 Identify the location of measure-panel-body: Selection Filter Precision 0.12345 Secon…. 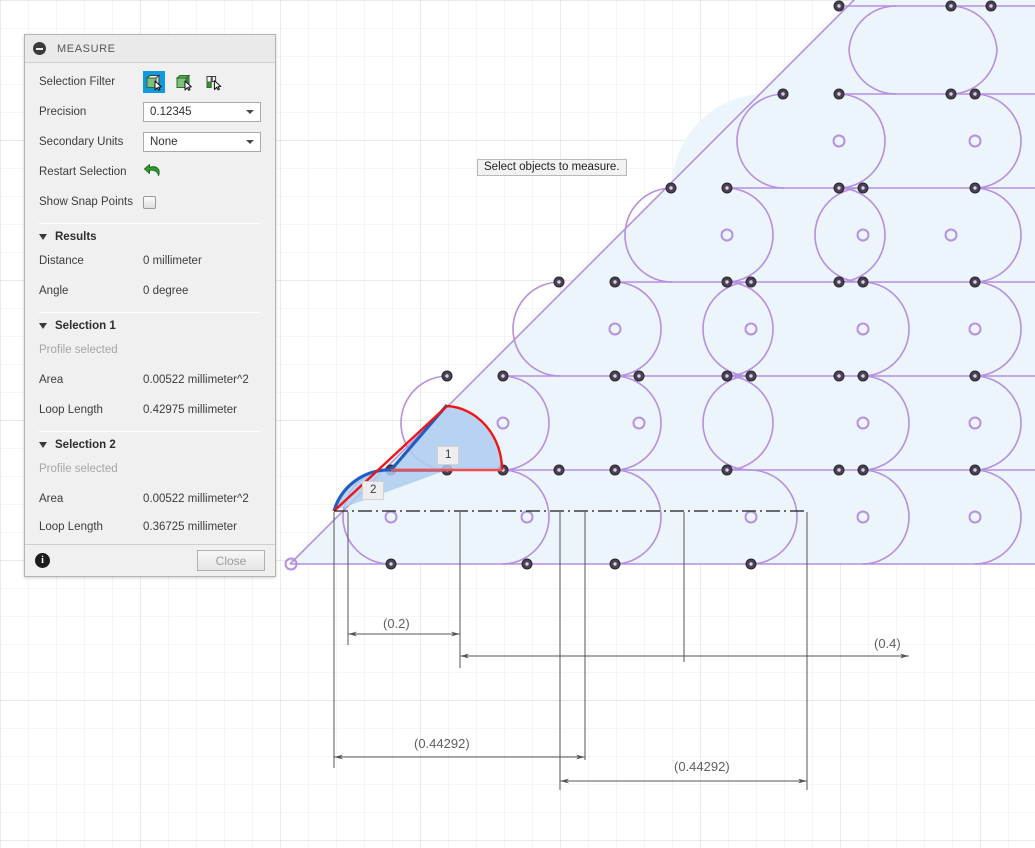
(150, 303).